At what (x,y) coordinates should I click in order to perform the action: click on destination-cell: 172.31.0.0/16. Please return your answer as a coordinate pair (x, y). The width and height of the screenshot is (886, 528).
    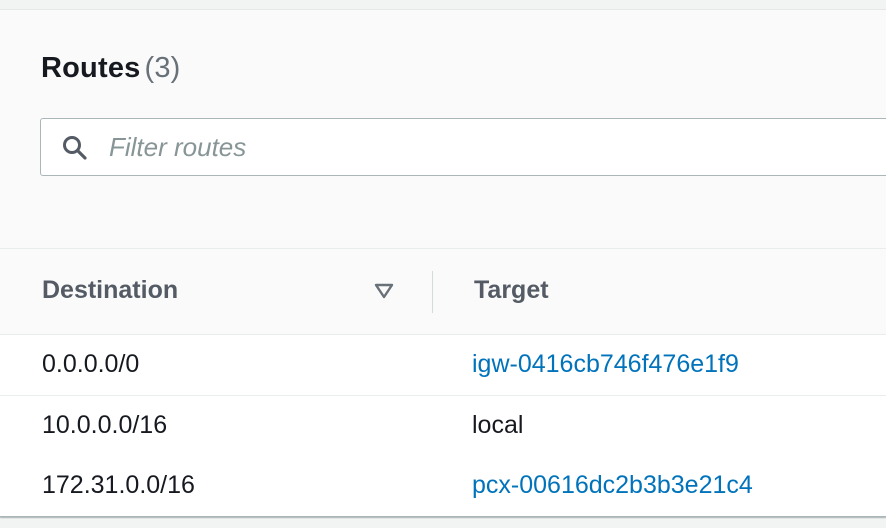
    Looking at the image, I should click on (118, 485).